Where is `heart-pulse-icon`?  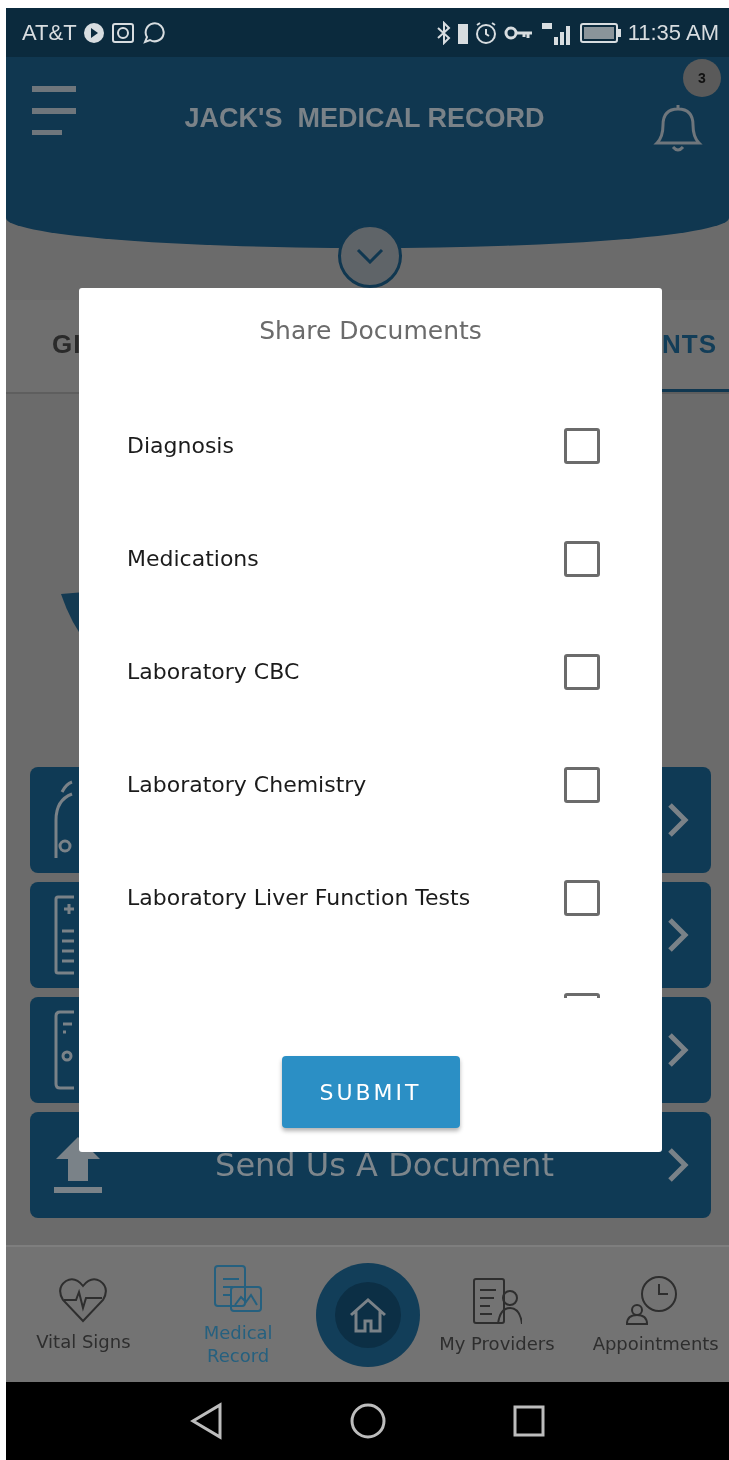 heart-pulse-icon is located at coordinates (83, 1300).